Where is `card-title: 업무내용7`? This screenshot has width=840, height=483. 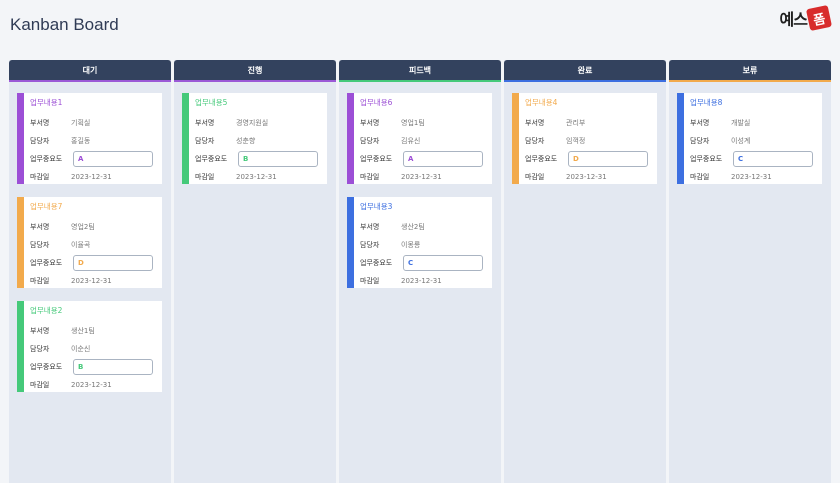 card-title: 업무내용7 is located at coordinates (46, 206).